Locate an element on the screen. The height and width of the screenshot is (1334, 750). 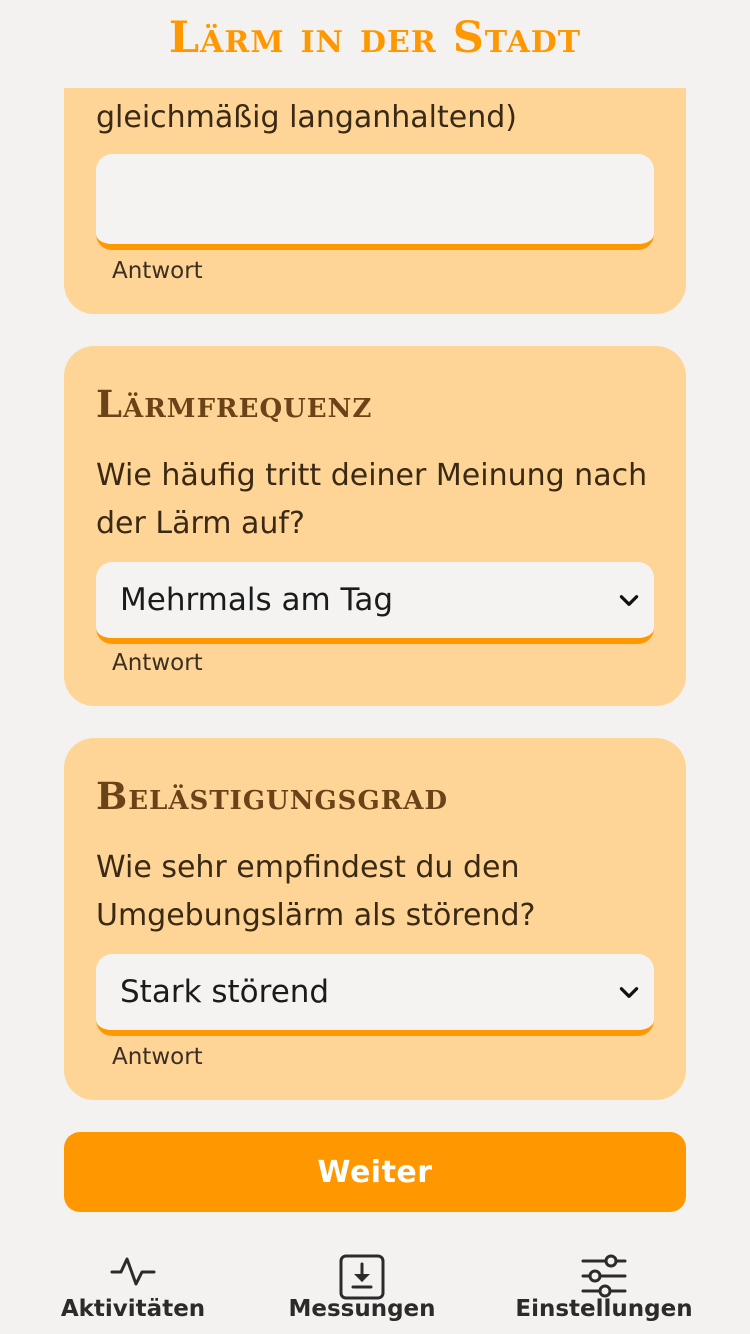
bottom-navigation: Aktivitäten Messungen Einstellungen is located at coordinates (375, 1277).